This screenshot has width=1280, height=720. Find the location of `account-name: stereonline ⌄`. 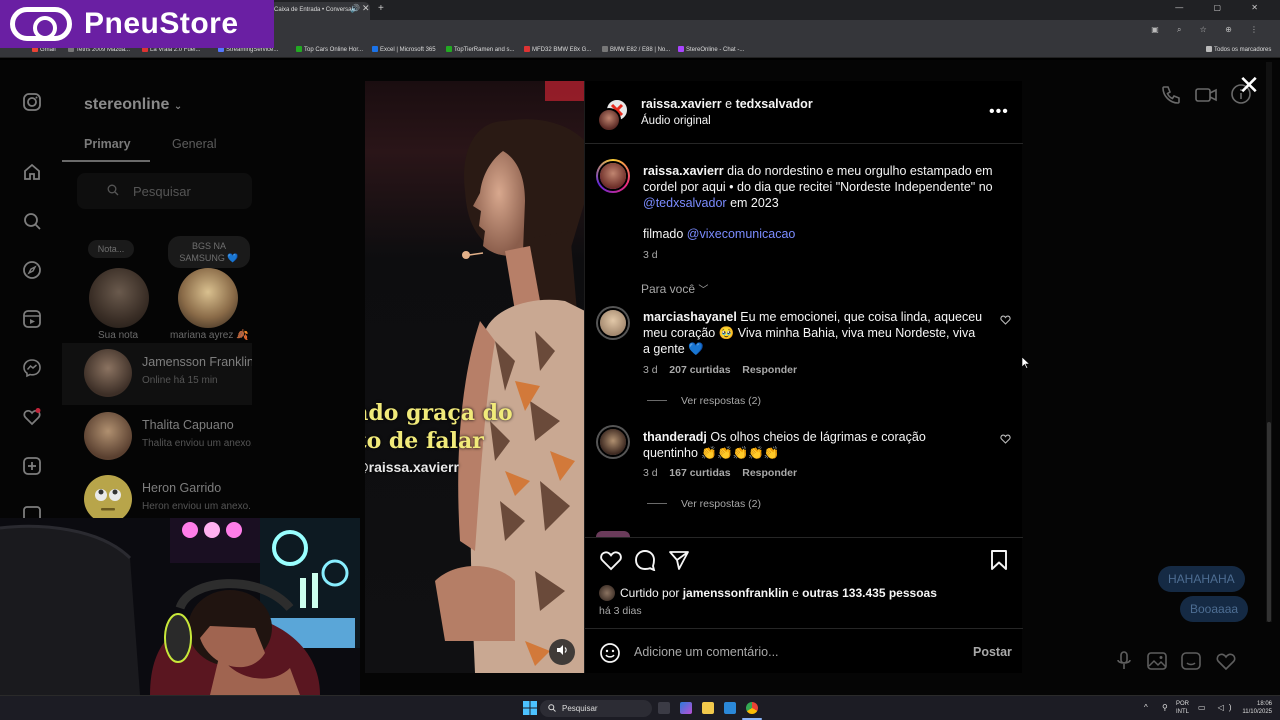

account-name: stereonline ⌄ is located at coordinates (133, 105).